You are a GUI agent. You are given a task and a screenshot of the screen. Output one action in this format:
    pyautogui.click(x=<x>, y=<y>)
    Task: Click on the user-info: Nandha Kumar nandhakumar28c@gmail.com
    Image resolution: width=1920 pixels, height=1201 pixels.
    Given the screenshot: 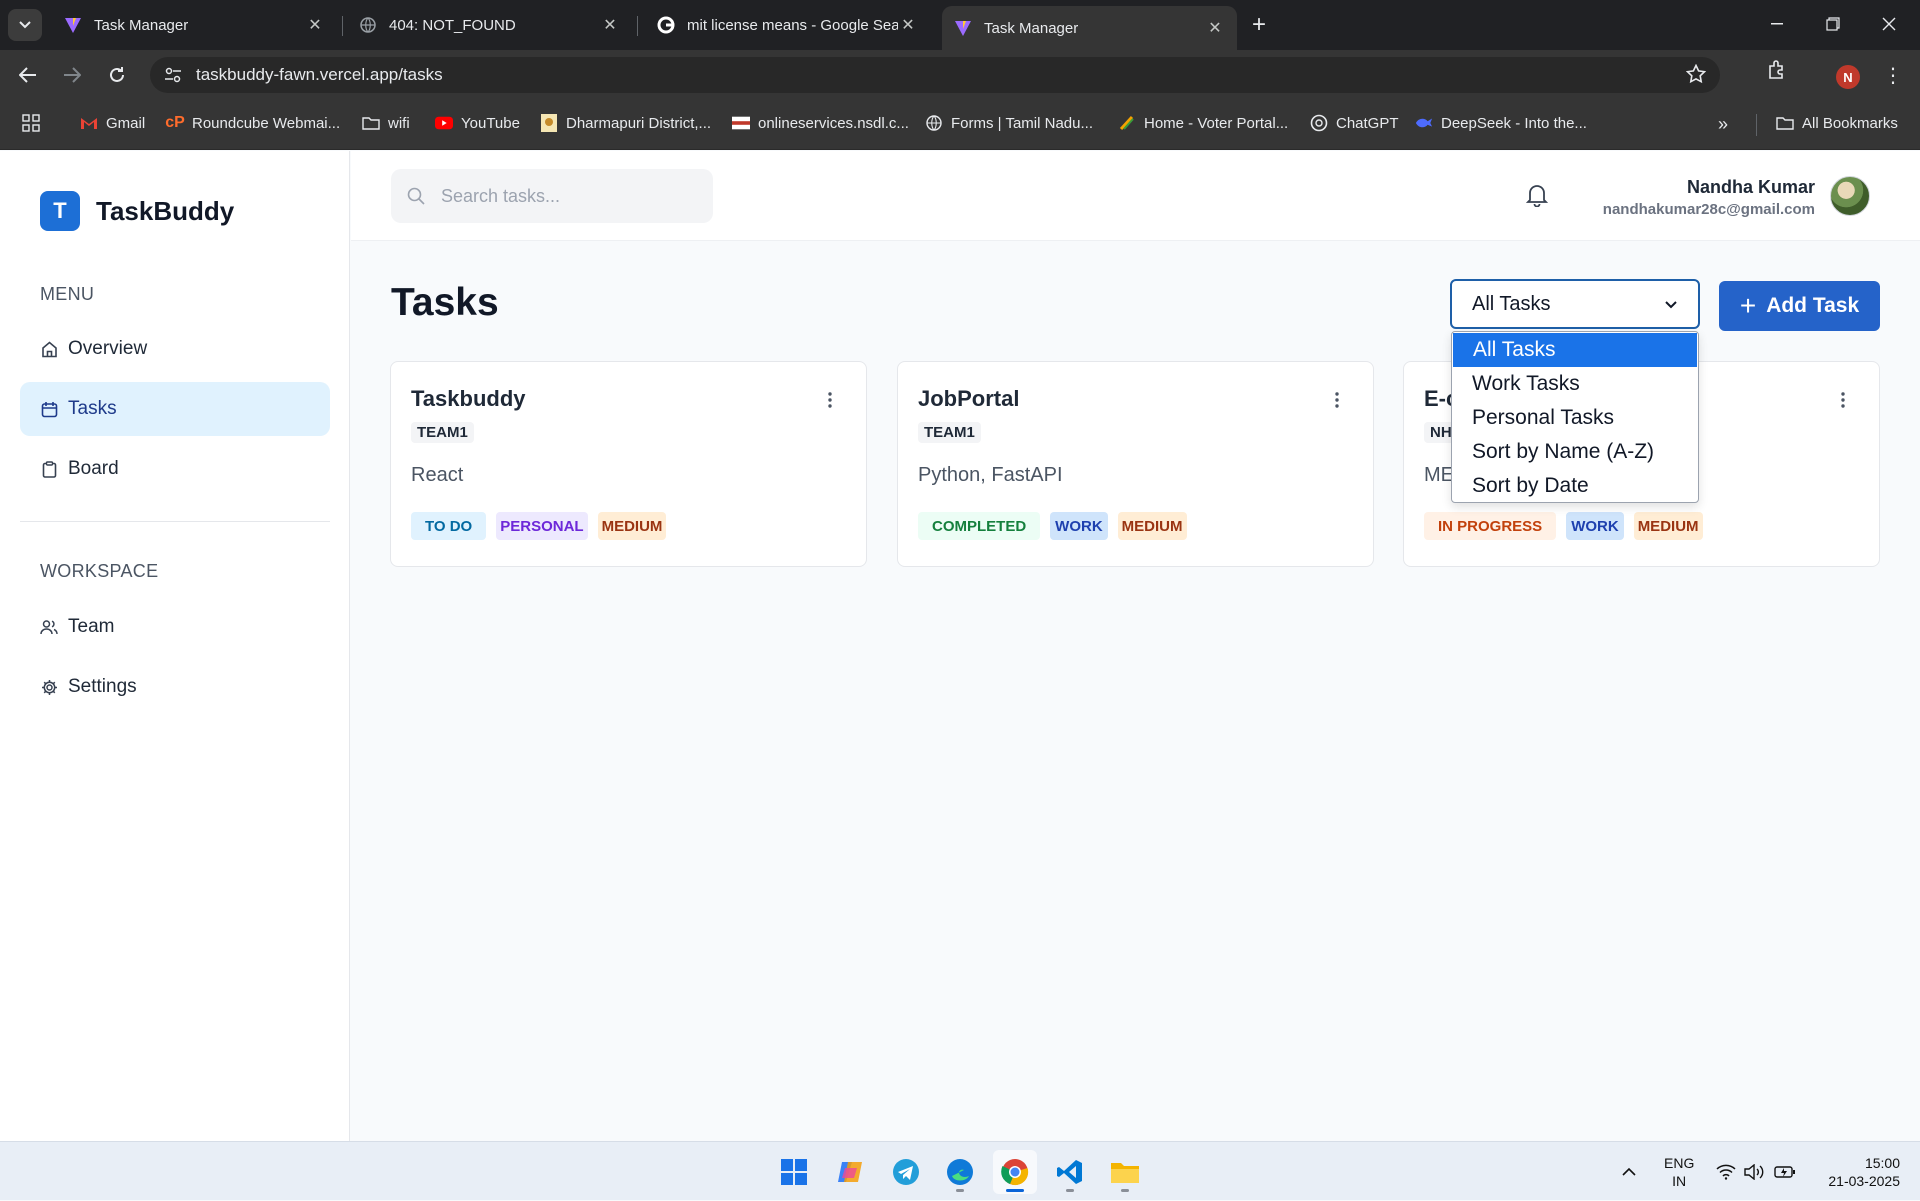 What is the action you would take?
    pyautogui.click(x=1709, y=197)
    